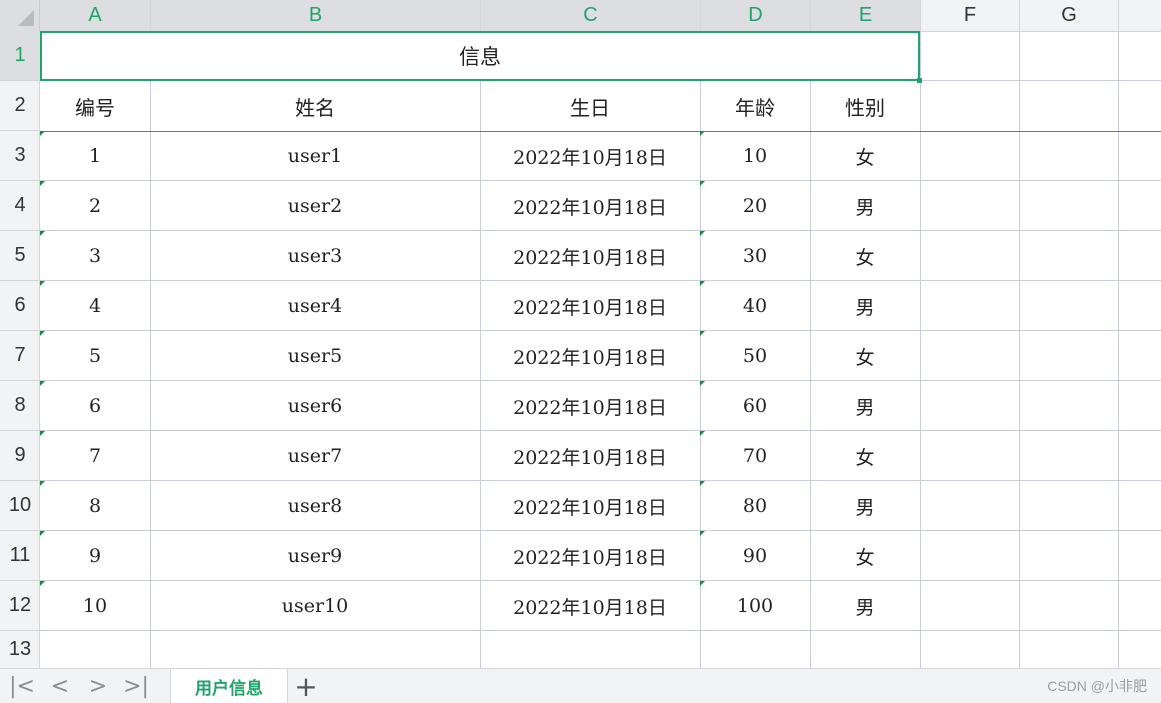  I want to click on row-header-bar: 1 2 3 4 5 6 7 8 9 10 11 12 13, so click(20, 349).